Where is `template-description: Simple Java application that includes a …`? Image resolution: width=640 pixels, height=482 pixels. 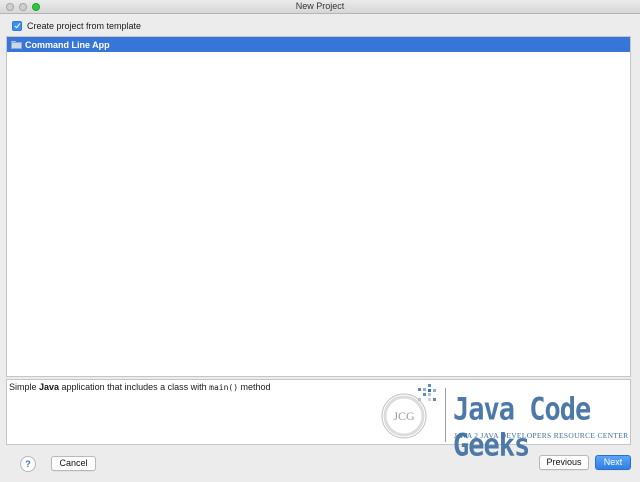
template-description: Simple Java application that includes a … is located at coordinates (140, 387).